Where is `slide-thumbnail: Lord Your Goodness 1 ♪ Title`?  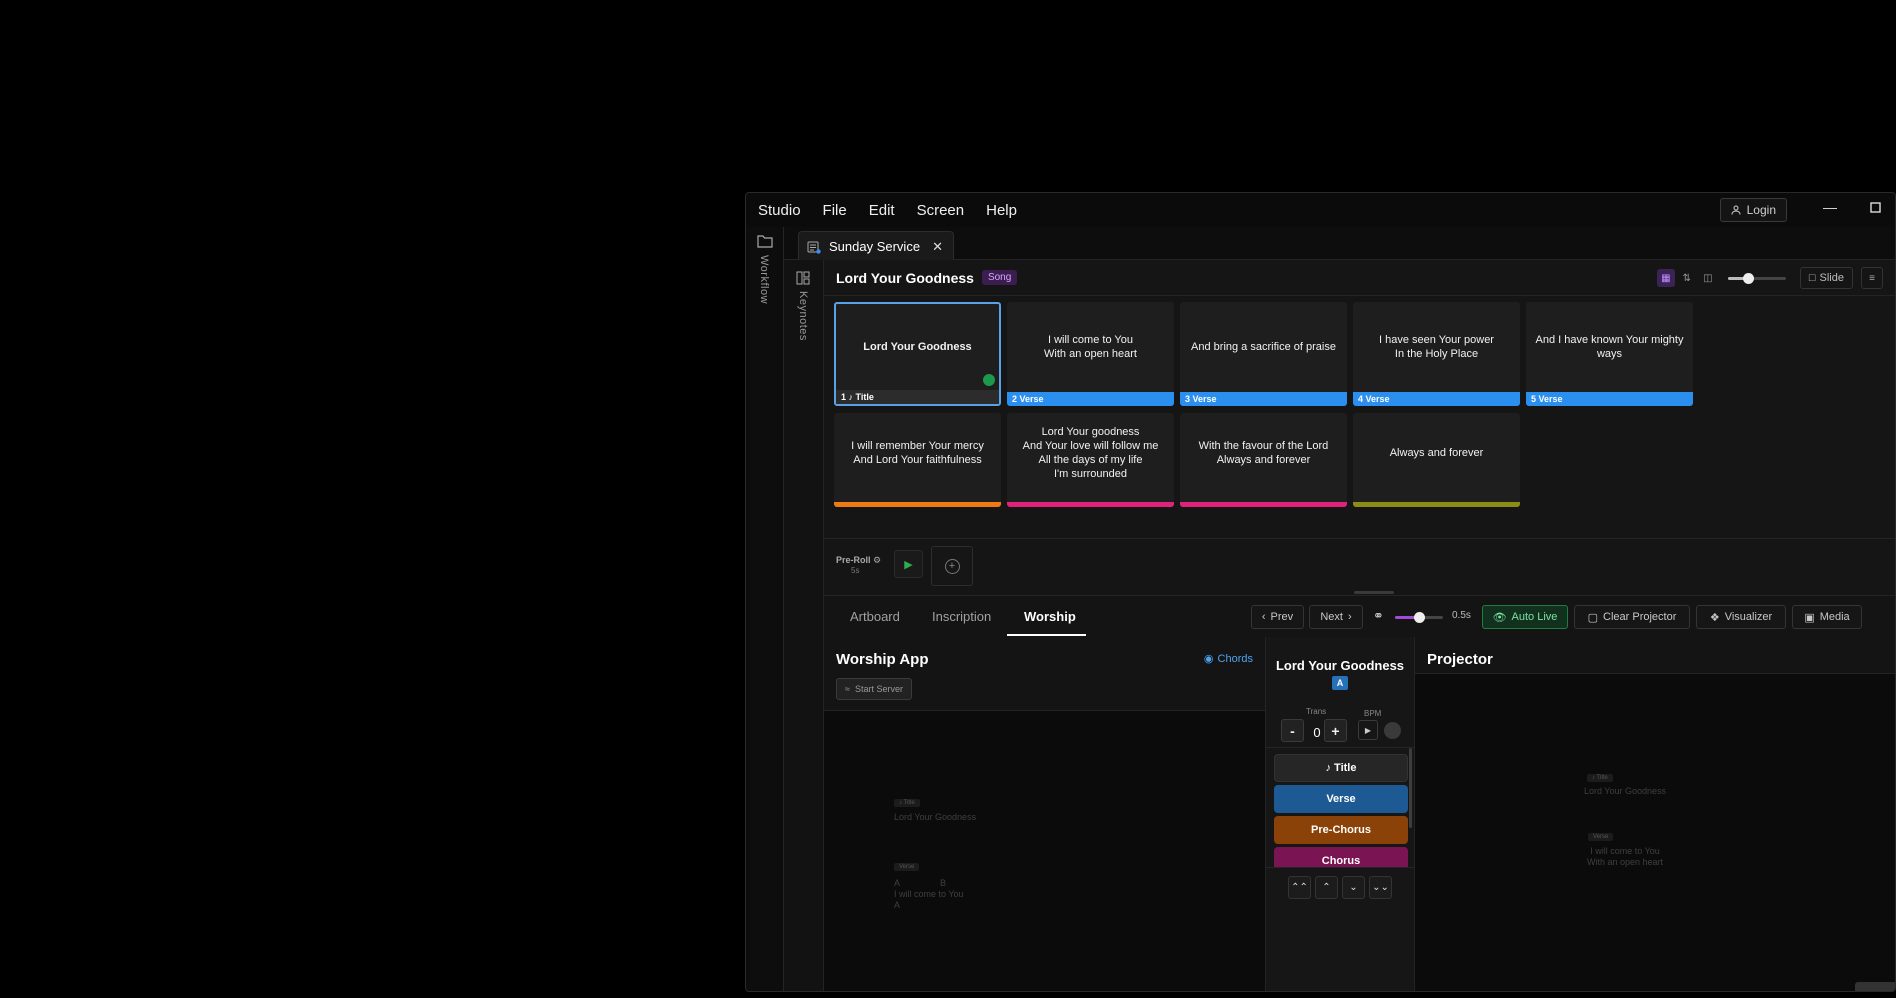
slide-thumbnail: Lord Your Goodness 1 ♪ Title is located at coordinates (917, 354).